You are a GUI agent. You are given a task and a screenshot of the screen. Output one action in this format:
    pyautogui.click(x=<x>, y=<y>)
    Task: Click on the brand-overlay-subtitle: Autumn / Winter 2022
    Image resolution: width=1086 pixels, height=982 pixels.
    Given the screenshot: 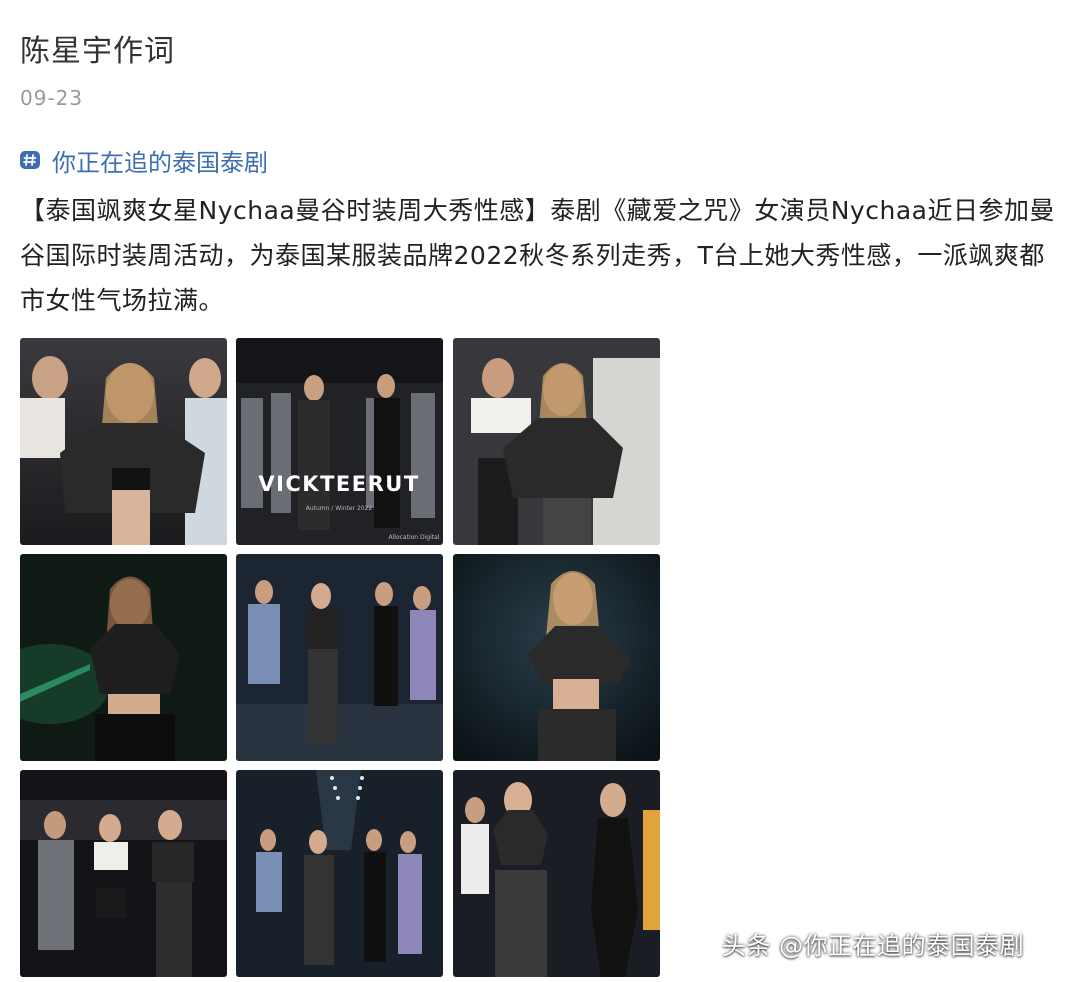 What is the action you would take?
    pyautogui.click(x=339, y=508)
    